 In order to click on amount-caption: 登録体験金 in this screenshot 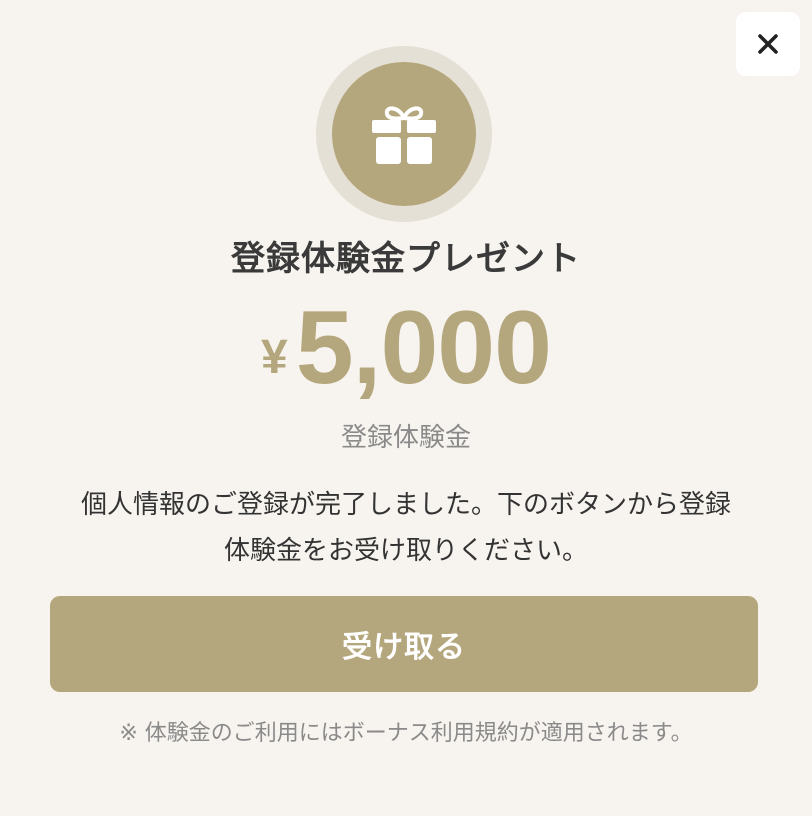, I will do `click(405, 438)`.